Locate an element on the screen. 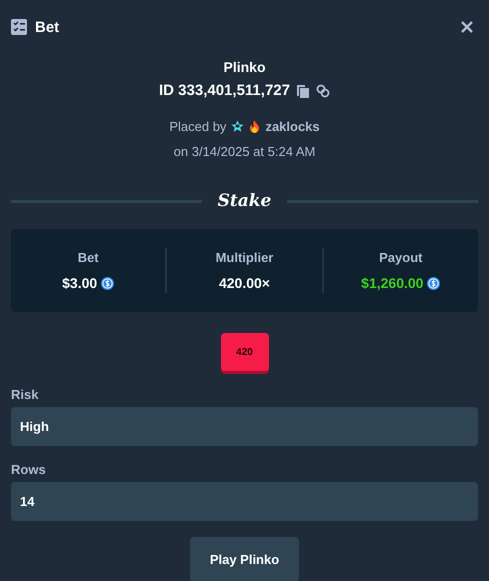  copy-button is located at coordinates (303, 91).